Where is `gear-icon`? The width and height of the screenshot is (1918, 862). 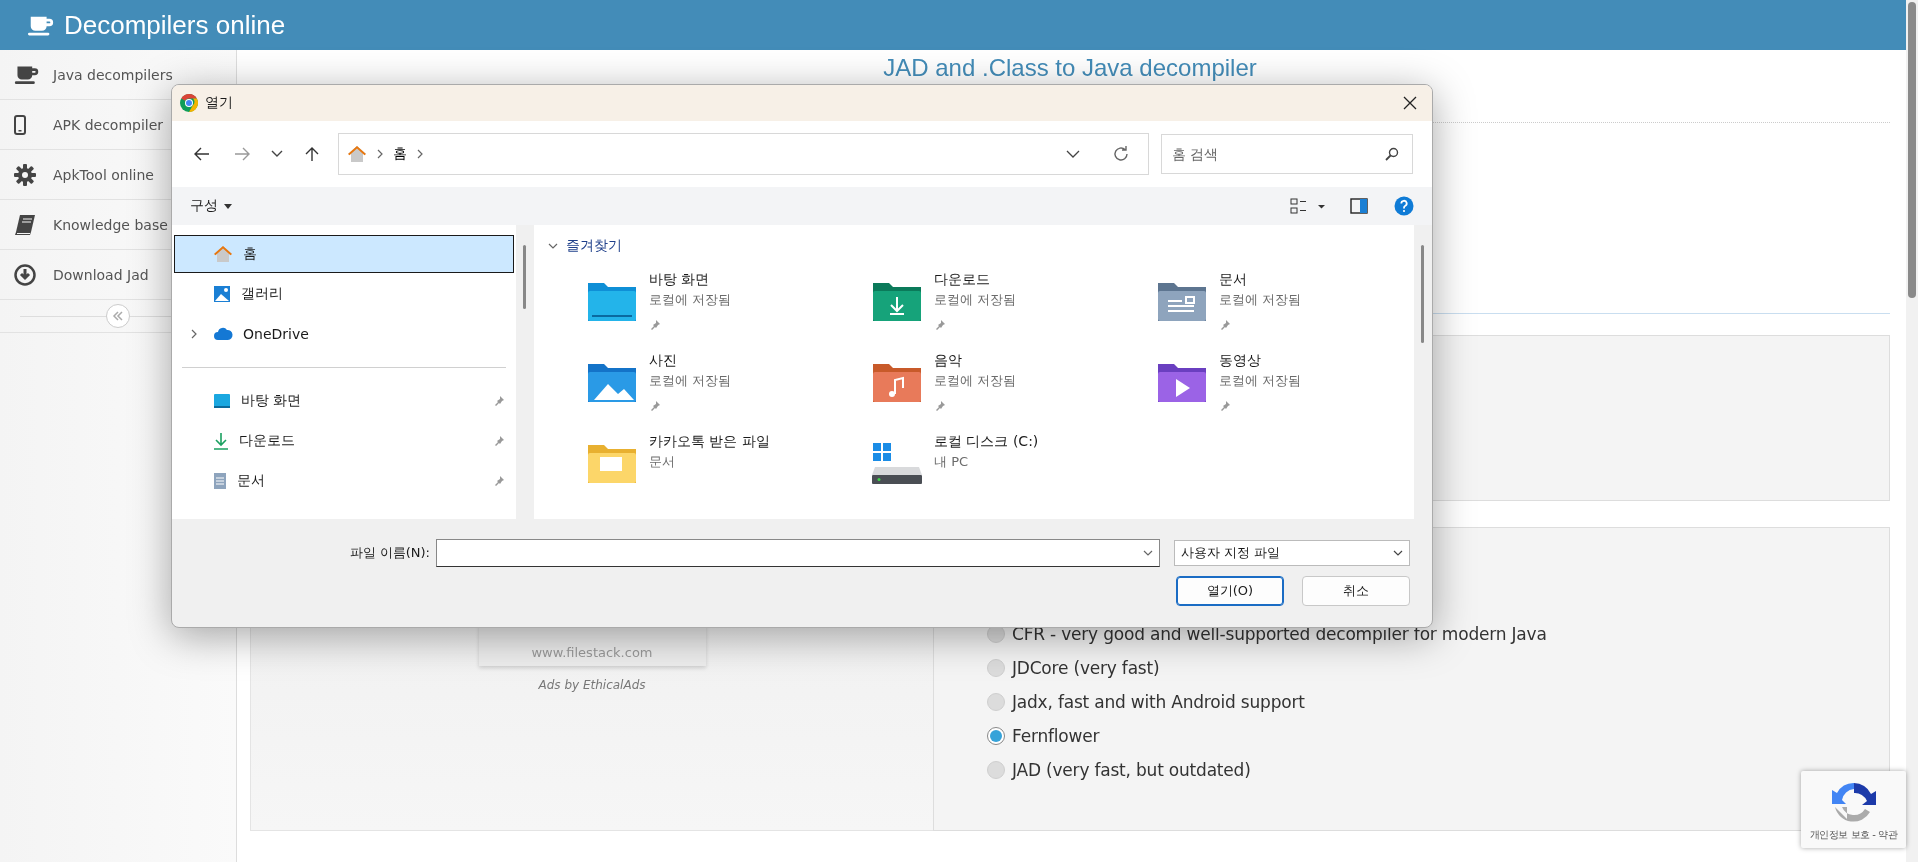
gear-icon is located at coordinates (25, 174).